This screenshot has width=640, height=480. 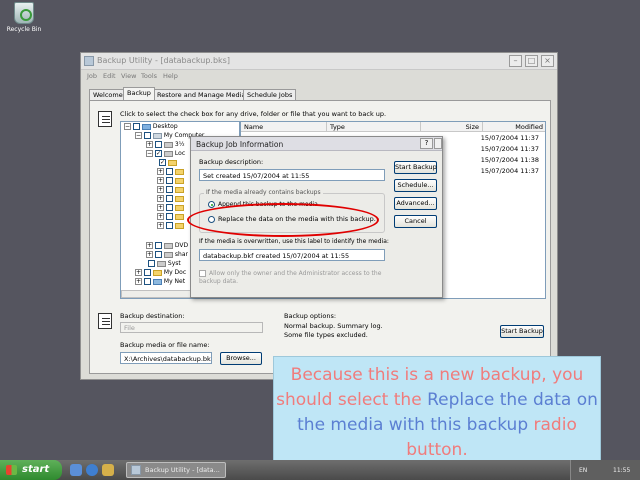 What do you see at coordinates (605, 470) in the screenshot?
I see `system-tray: EN 11:55` at bounding box center [605, 470].